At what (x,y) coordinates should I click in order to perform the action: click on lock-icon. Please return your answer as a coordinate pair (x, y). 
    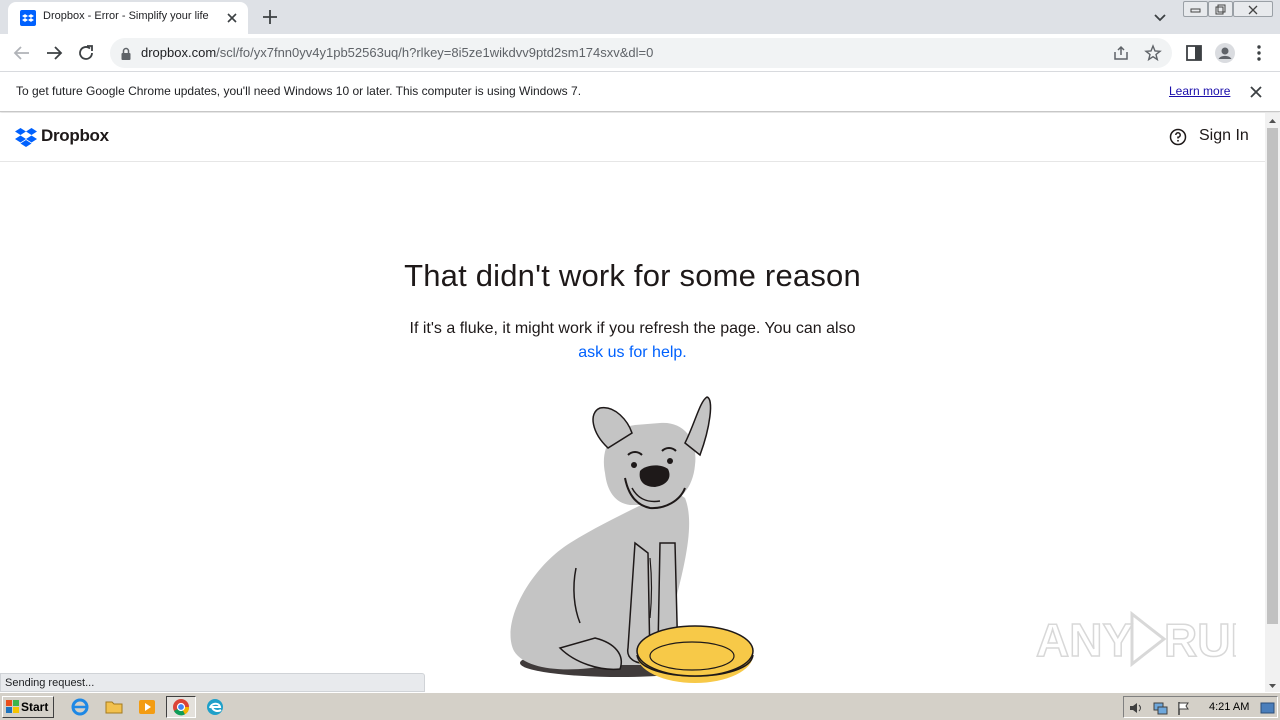
    Looking at the image, I should click on (126, 53).